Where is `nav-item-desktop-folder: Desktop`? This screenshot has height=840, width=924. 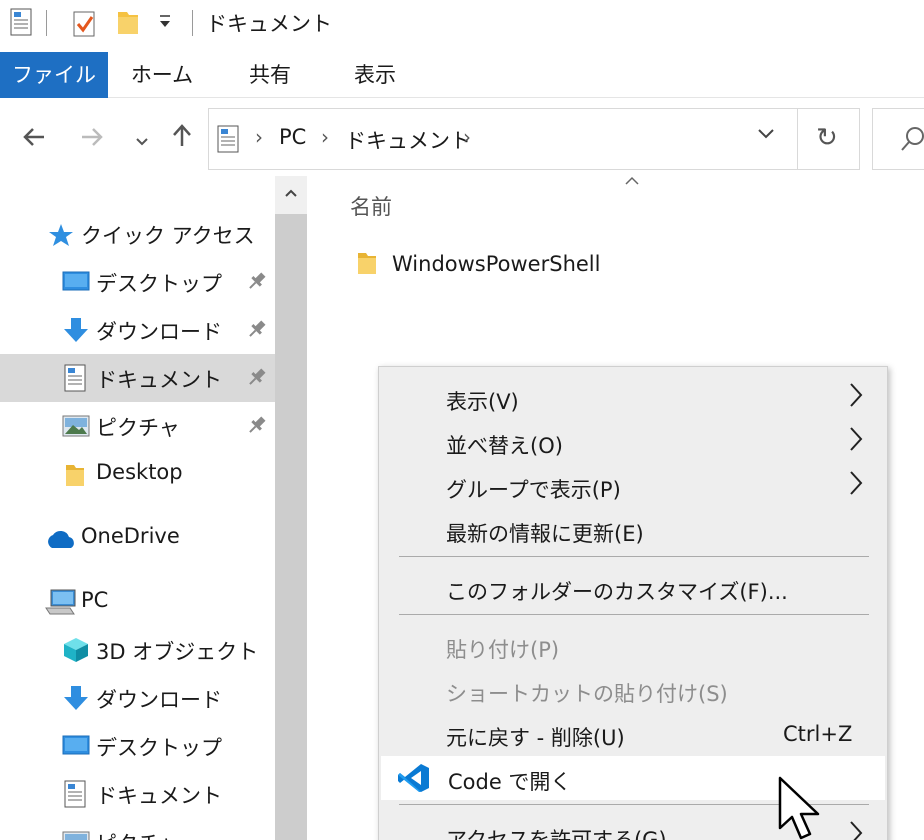 nav-item-desktop-folder: Desktop is located at coordinates (137, 474).